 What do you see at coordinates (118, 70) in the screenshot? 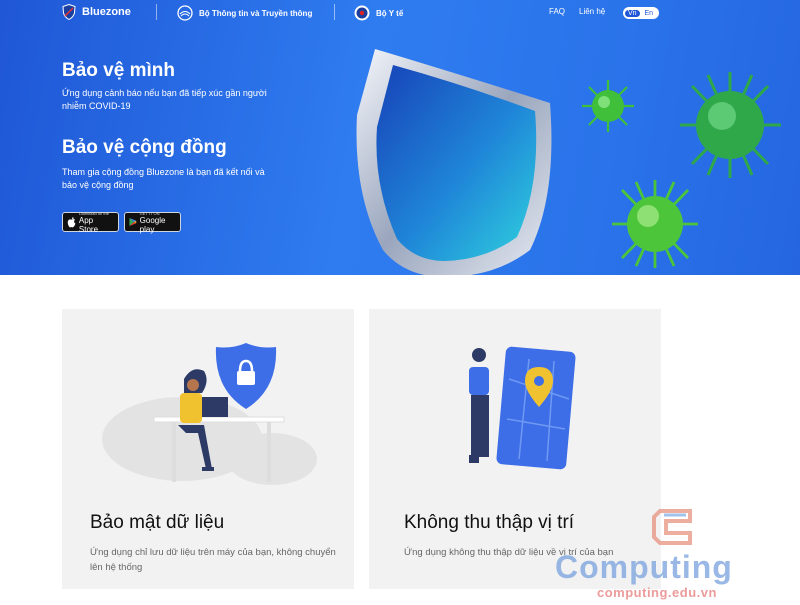
I see `hero-title-protect-self: Bảo vệ mình` at bounding box center [118, 70].